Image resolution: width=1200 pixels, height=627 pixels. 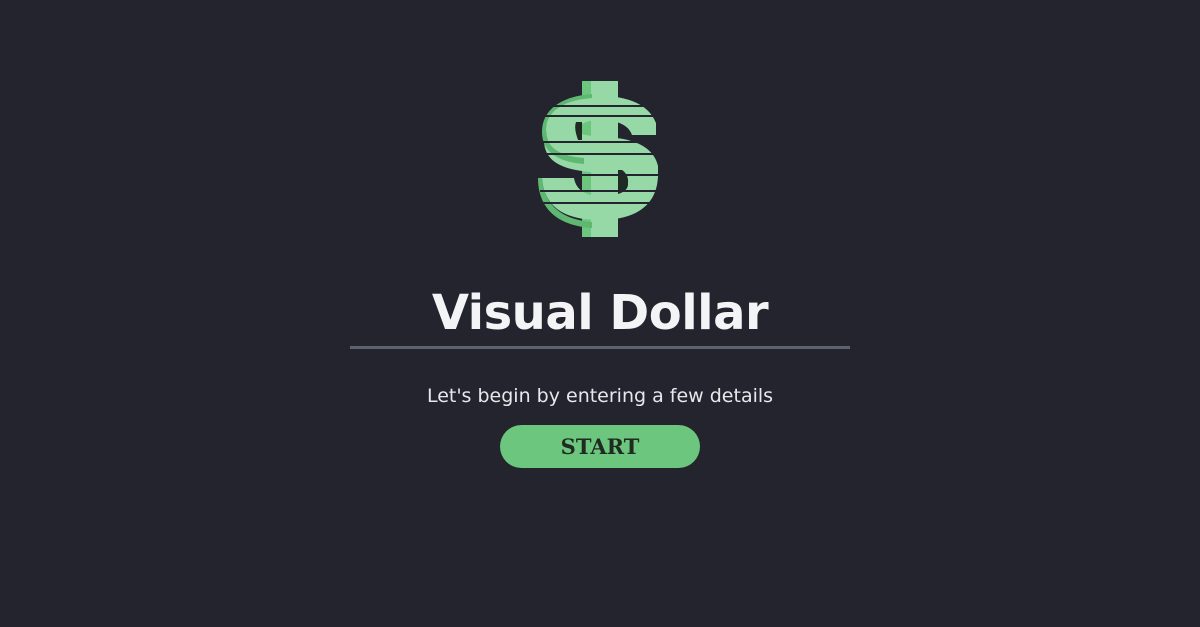 I want to click on intro-text: Let's begin by entering a few details, so click(x=600, y=396).